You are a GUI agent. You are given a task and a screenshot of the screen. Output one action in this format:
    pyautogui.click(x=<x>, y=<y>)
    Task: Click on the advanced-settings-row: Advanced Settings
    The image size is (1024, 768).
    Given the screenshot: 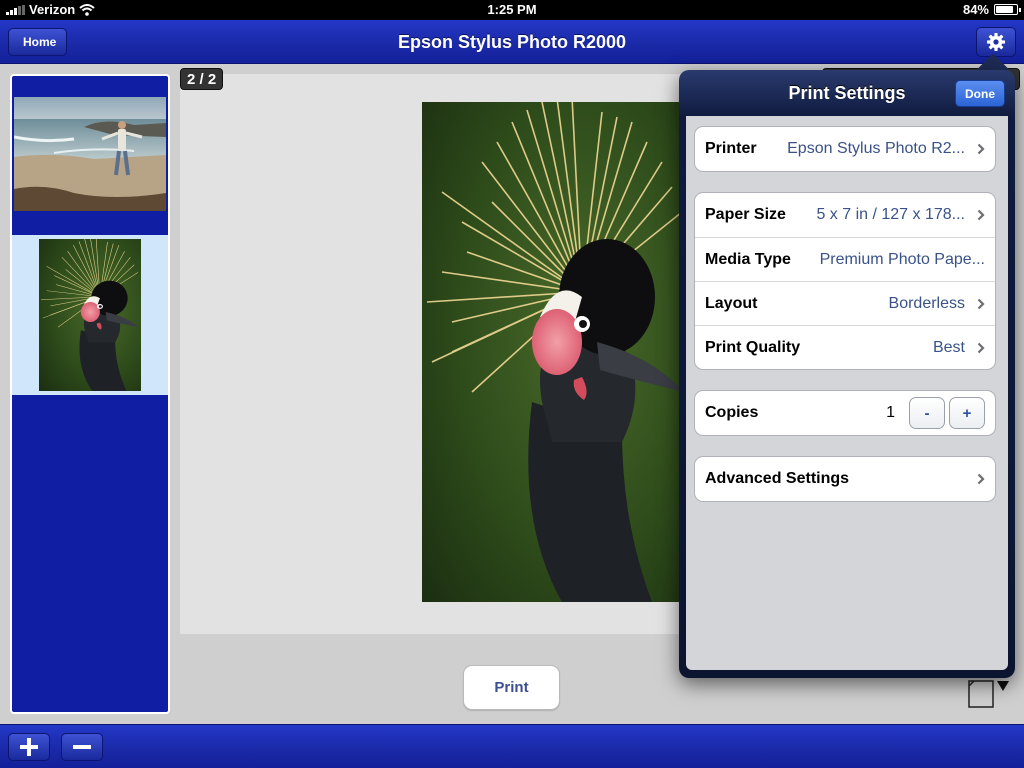 What is the action you would take?
    pyautogui.click(x=845, y=479)
    